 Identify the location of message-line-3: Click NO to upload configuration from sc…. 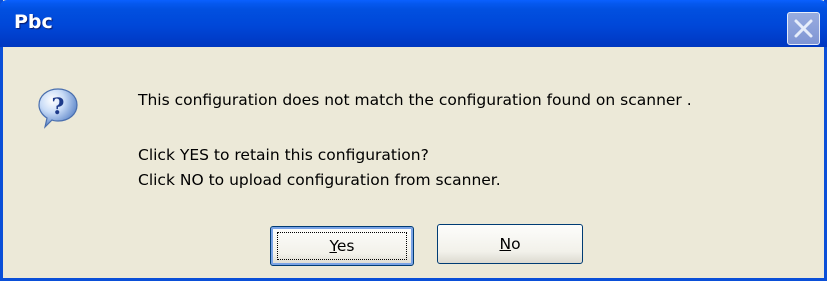
(319, 180).